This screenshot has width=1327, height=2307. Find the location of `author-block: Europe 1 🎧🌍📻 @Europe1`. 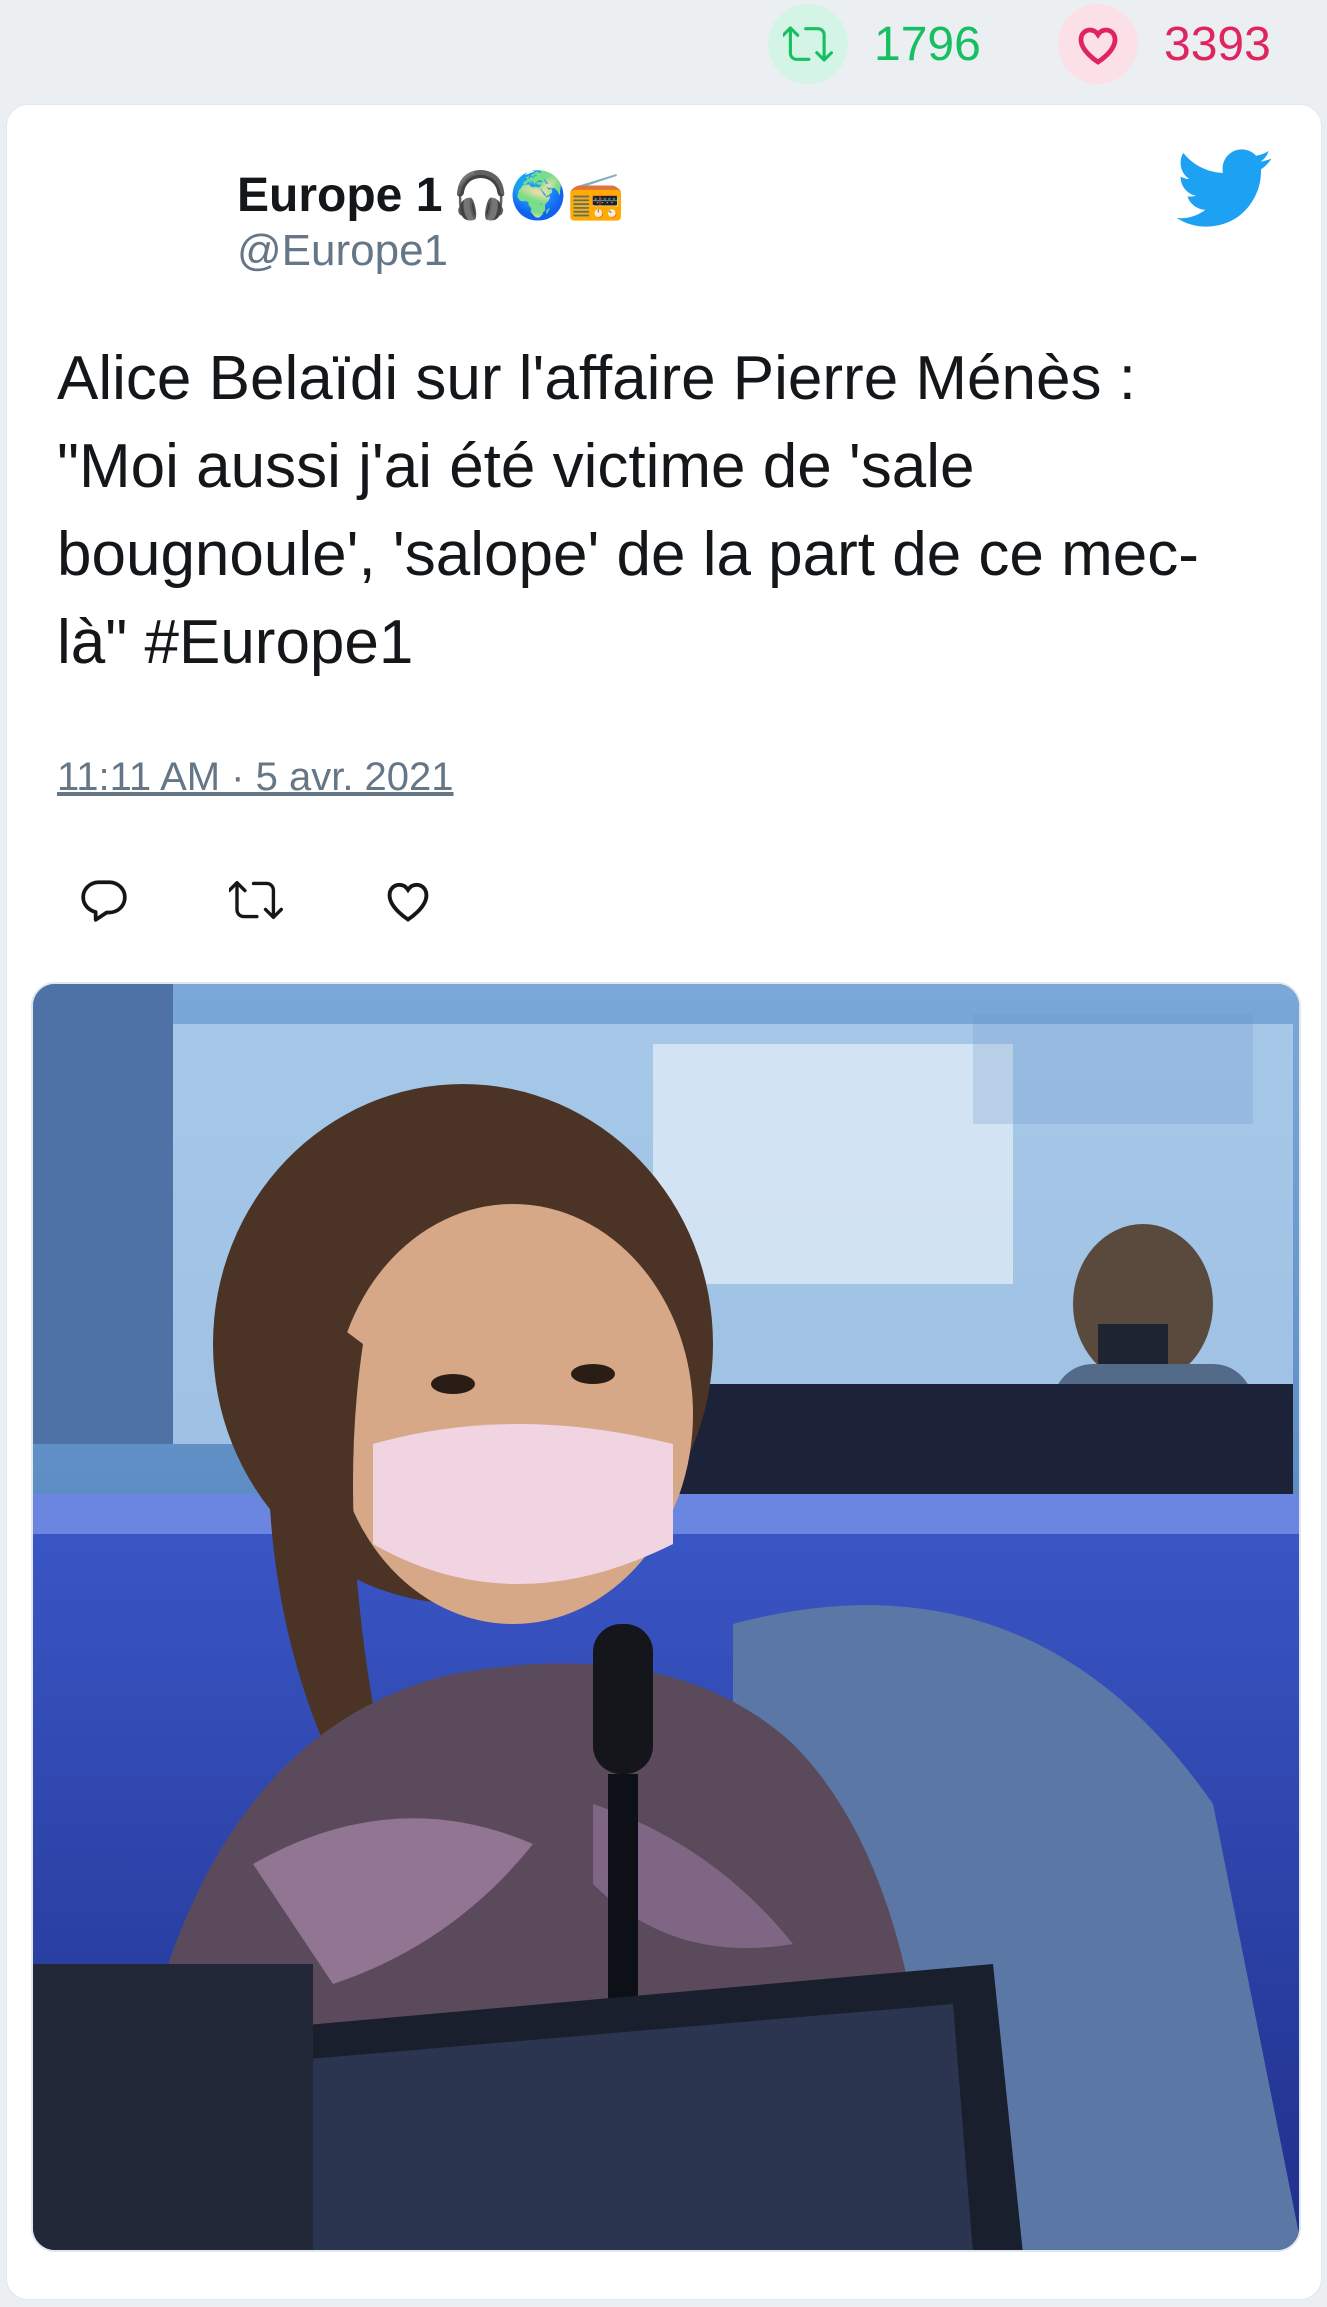

author-block: Europe 1 🎧🌍📻 @Europe1 is located at coordinates (430, 218).